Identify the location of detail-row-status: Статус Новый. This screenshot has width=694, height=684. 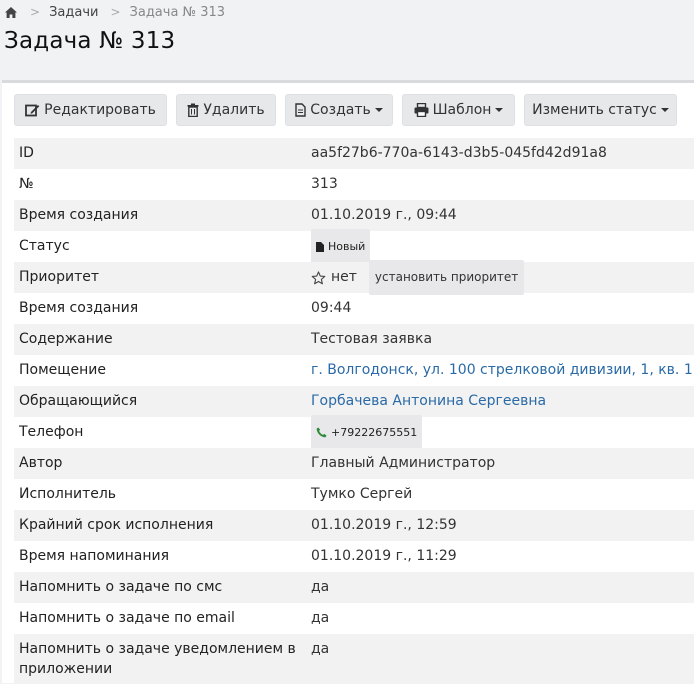
(354, 246).